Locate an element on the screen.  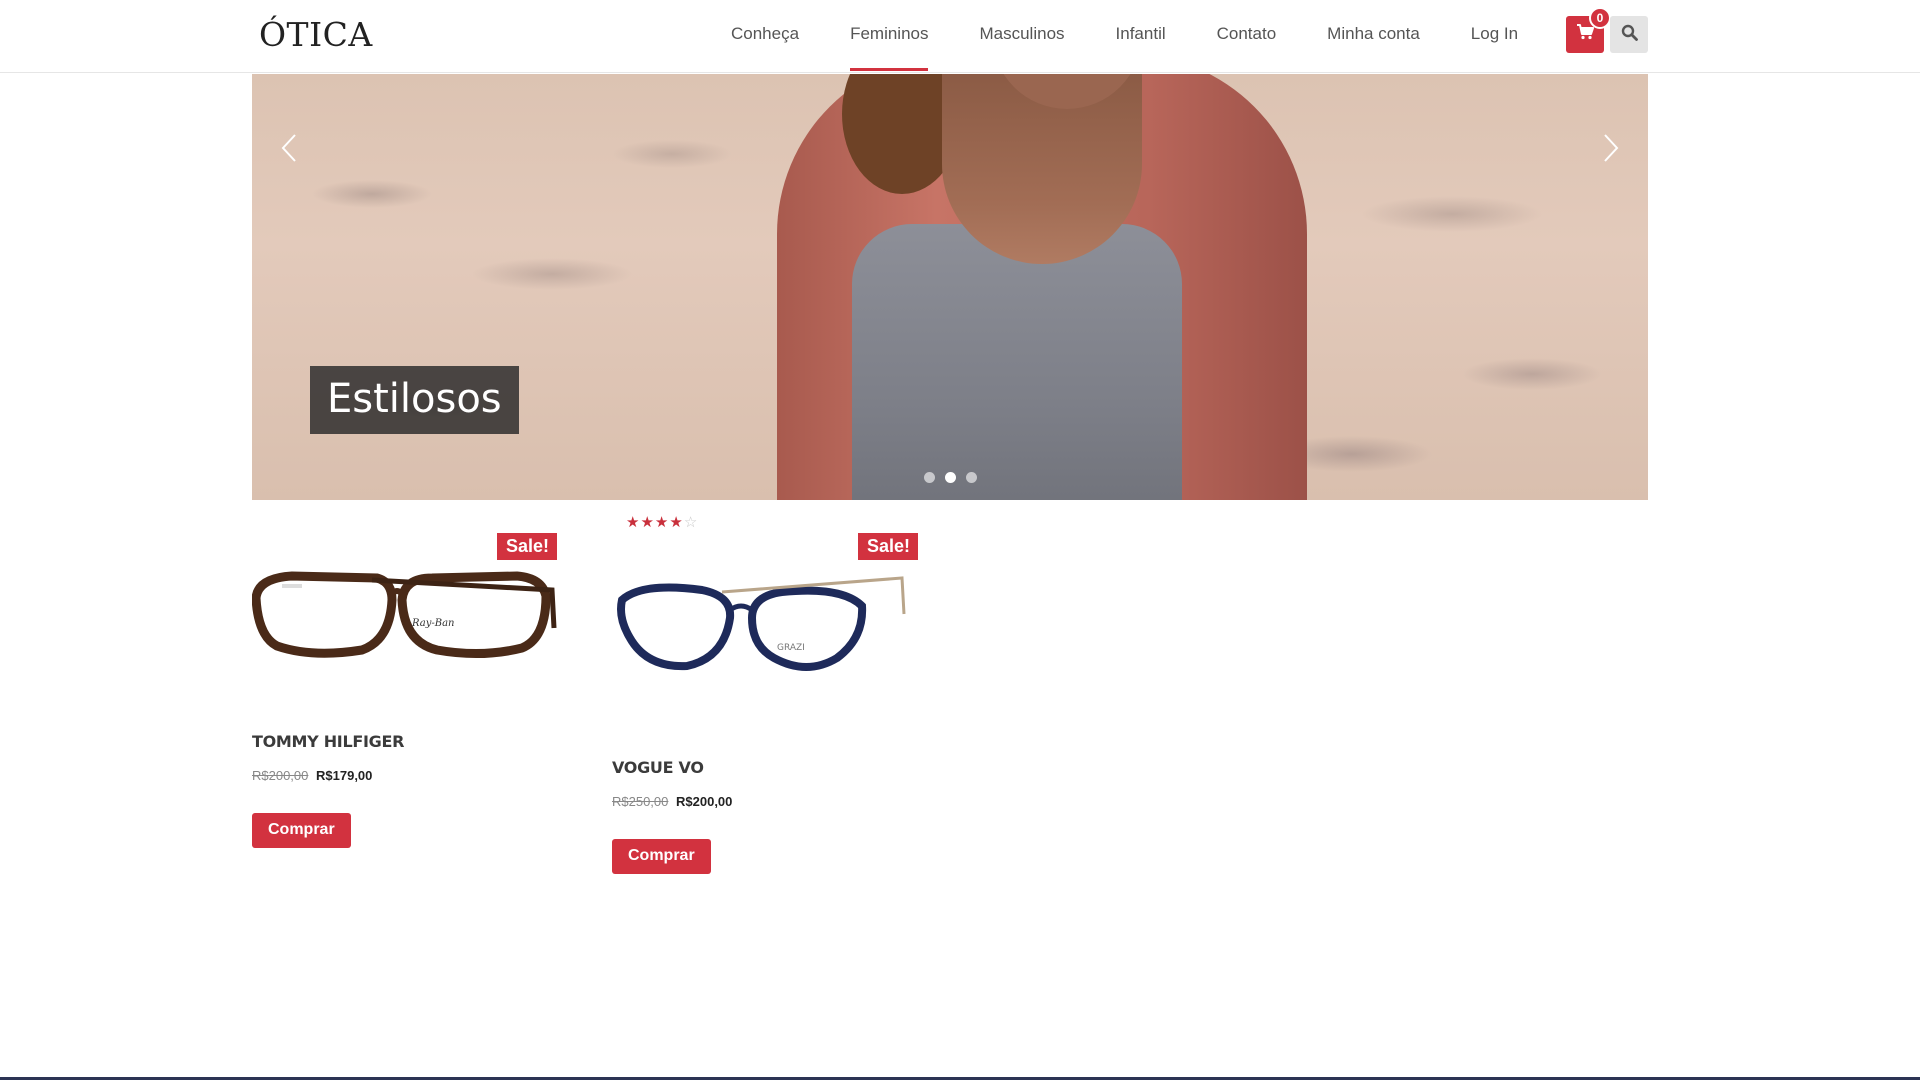
slider-prev-button is located at coordinates (289, 150).